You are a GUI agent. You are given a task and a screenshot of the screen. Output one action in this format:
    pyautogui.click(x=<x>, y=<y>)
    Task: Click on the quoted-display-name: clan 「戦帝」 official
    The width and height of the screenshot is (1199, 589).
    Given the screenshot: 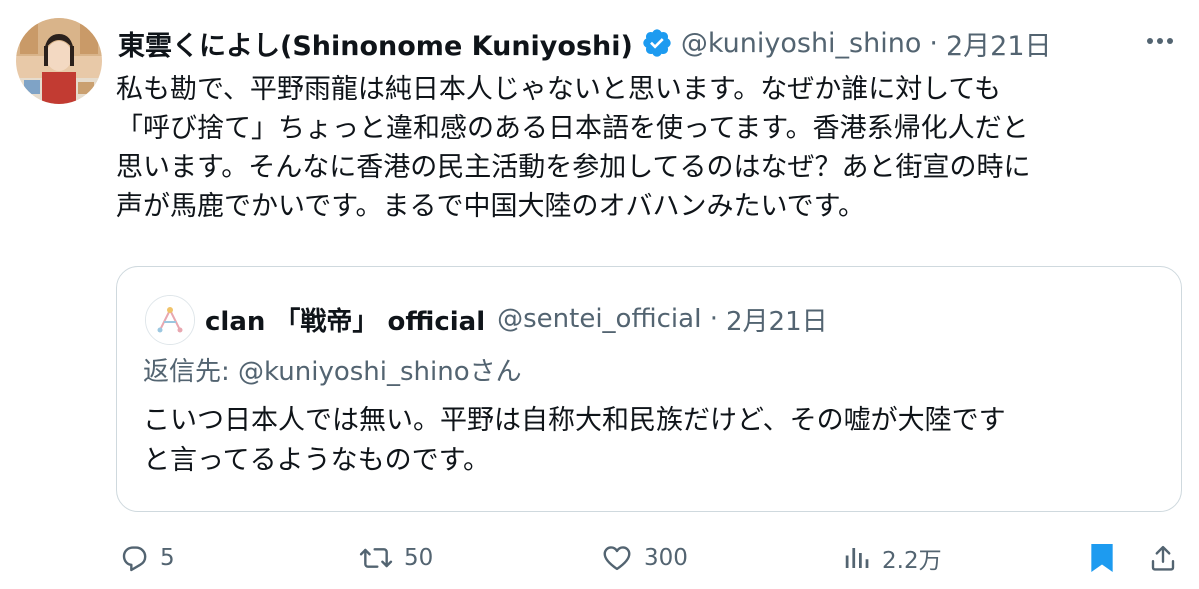 What is the action you would take?
    pyautogui.click(x=345, y=319)
    